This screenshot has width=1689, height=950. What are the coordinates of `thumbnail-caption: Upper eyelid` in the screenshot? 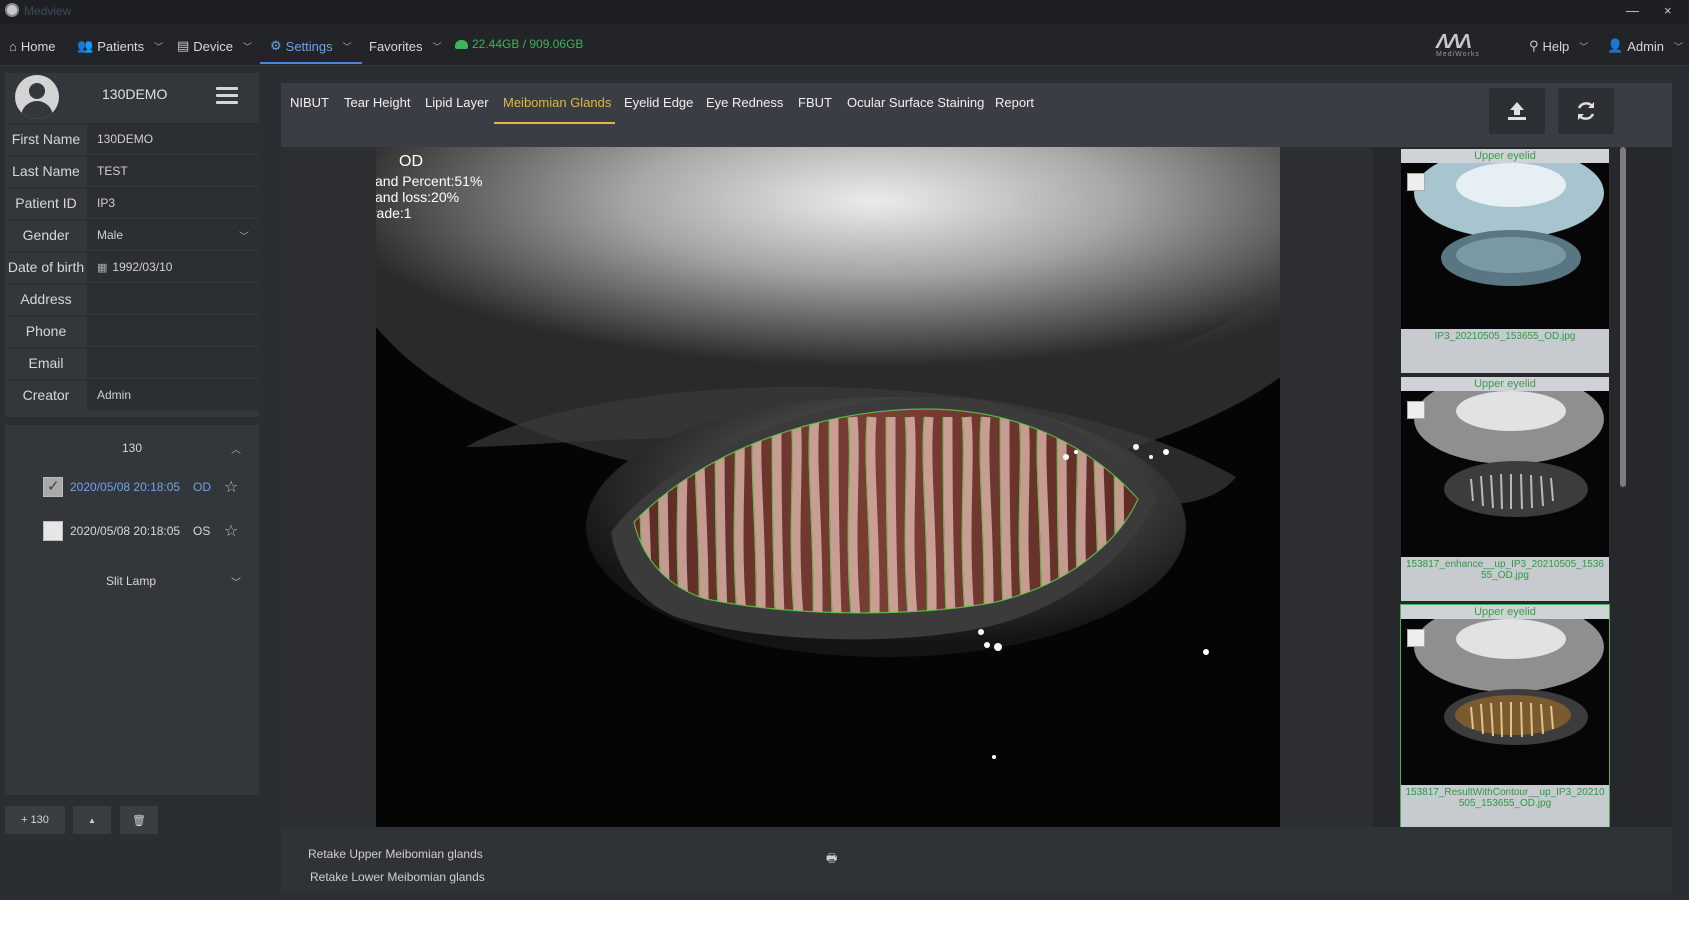 It's located at (1505, 612).